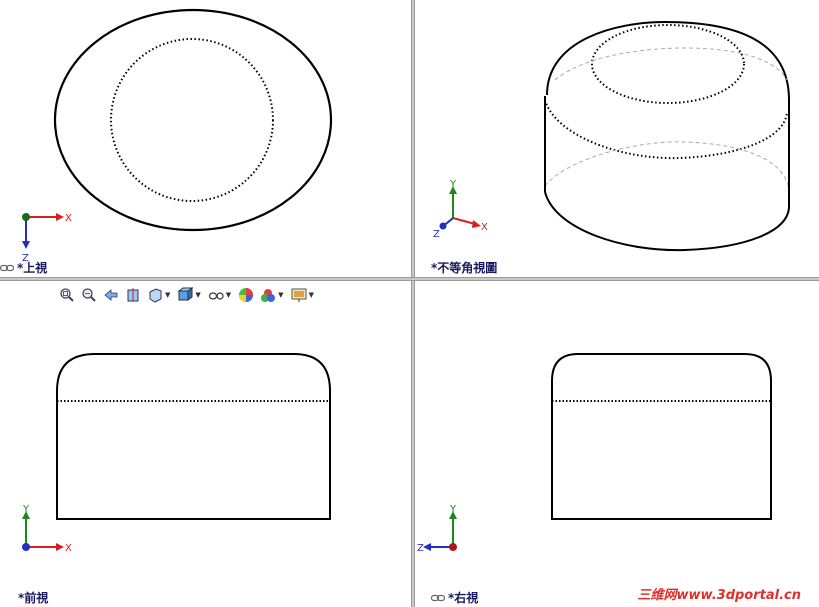 This screenshot has height=607, width=819. I want to click on inner-top-edge, so click(668, 64).